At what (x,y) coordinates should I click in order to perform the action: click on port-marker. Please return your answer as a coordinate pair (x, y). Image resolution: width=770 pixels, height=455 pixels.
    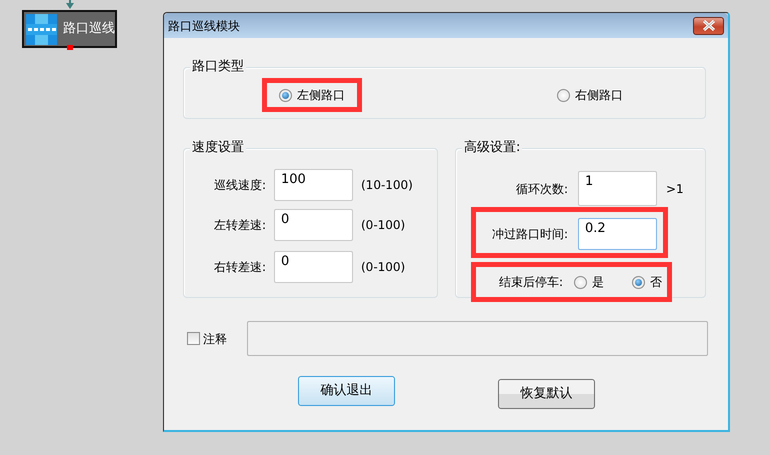
    Looking at the image, I should click on (70, 47).